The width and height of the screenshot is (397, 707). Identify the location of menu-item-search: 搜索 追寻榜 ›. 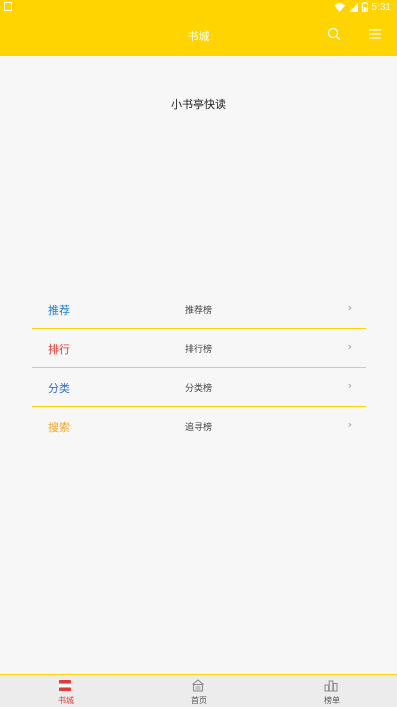
(199, 426).